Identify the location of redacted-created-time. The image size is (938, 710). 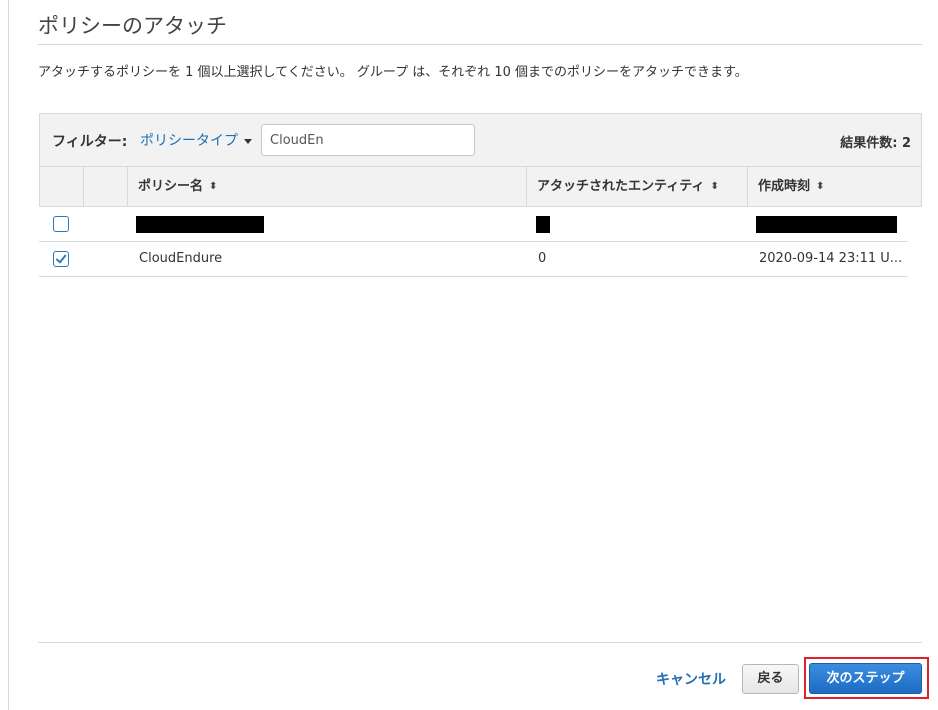
(826, 224).